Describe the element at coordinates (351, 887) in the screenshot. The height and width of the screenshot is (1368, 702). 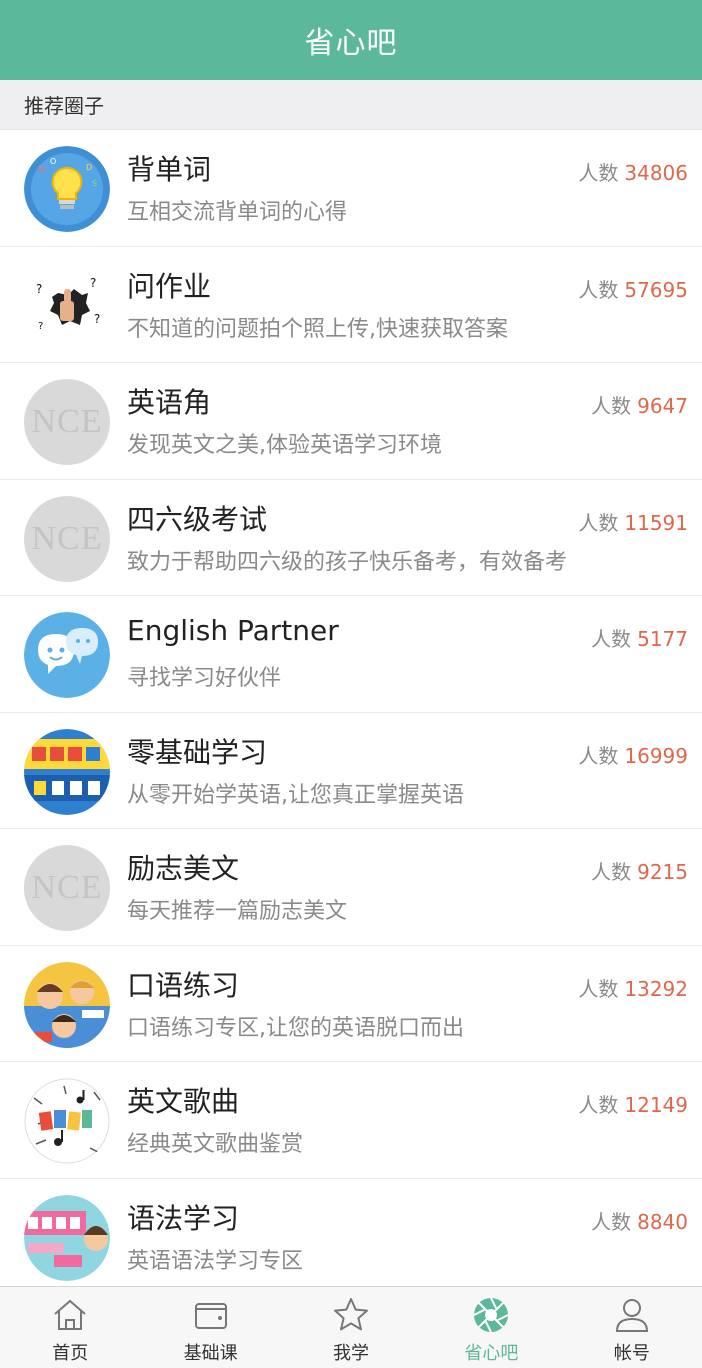
I see `circle-item: NCE 励志美文 每天推荐一篇励志美文 人数 9215` at that location.